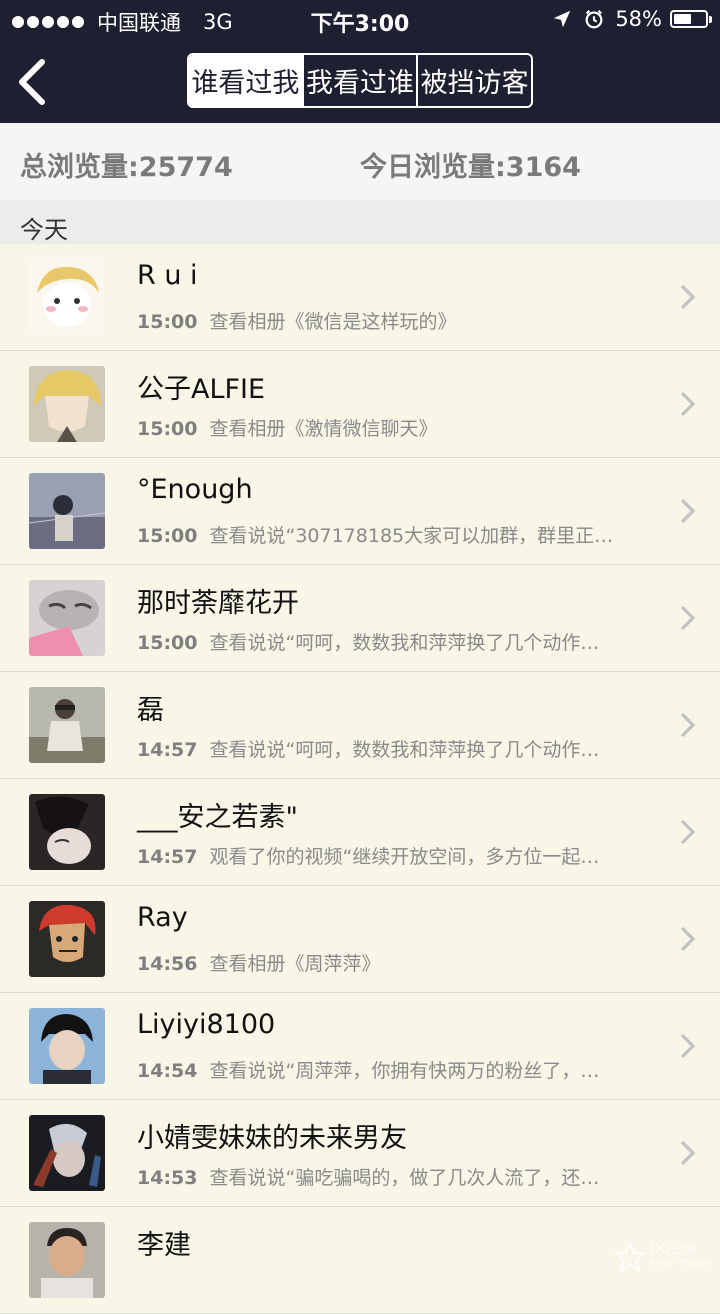 The height and width of the screenshot is (1314, 720). I want to click on battery-percentage: 58%, so click(638, 19).